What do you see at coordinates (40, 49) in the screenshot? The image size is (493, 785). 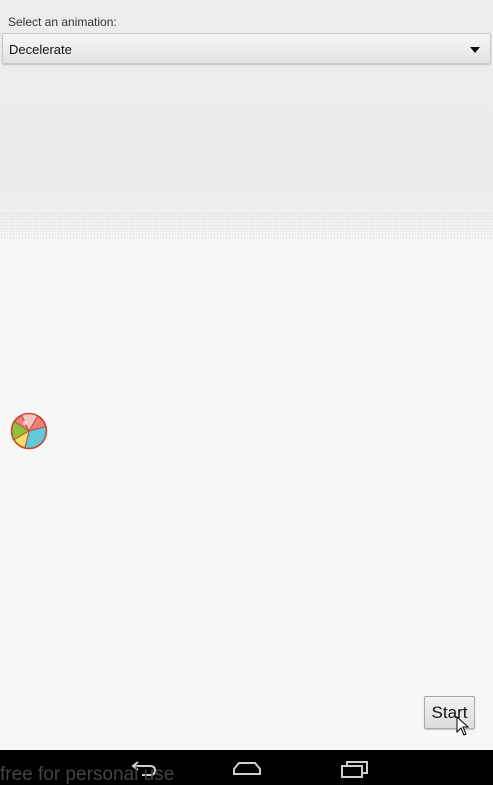 I see `selected-animation: Decelerate` at bounding box center [40, 49].